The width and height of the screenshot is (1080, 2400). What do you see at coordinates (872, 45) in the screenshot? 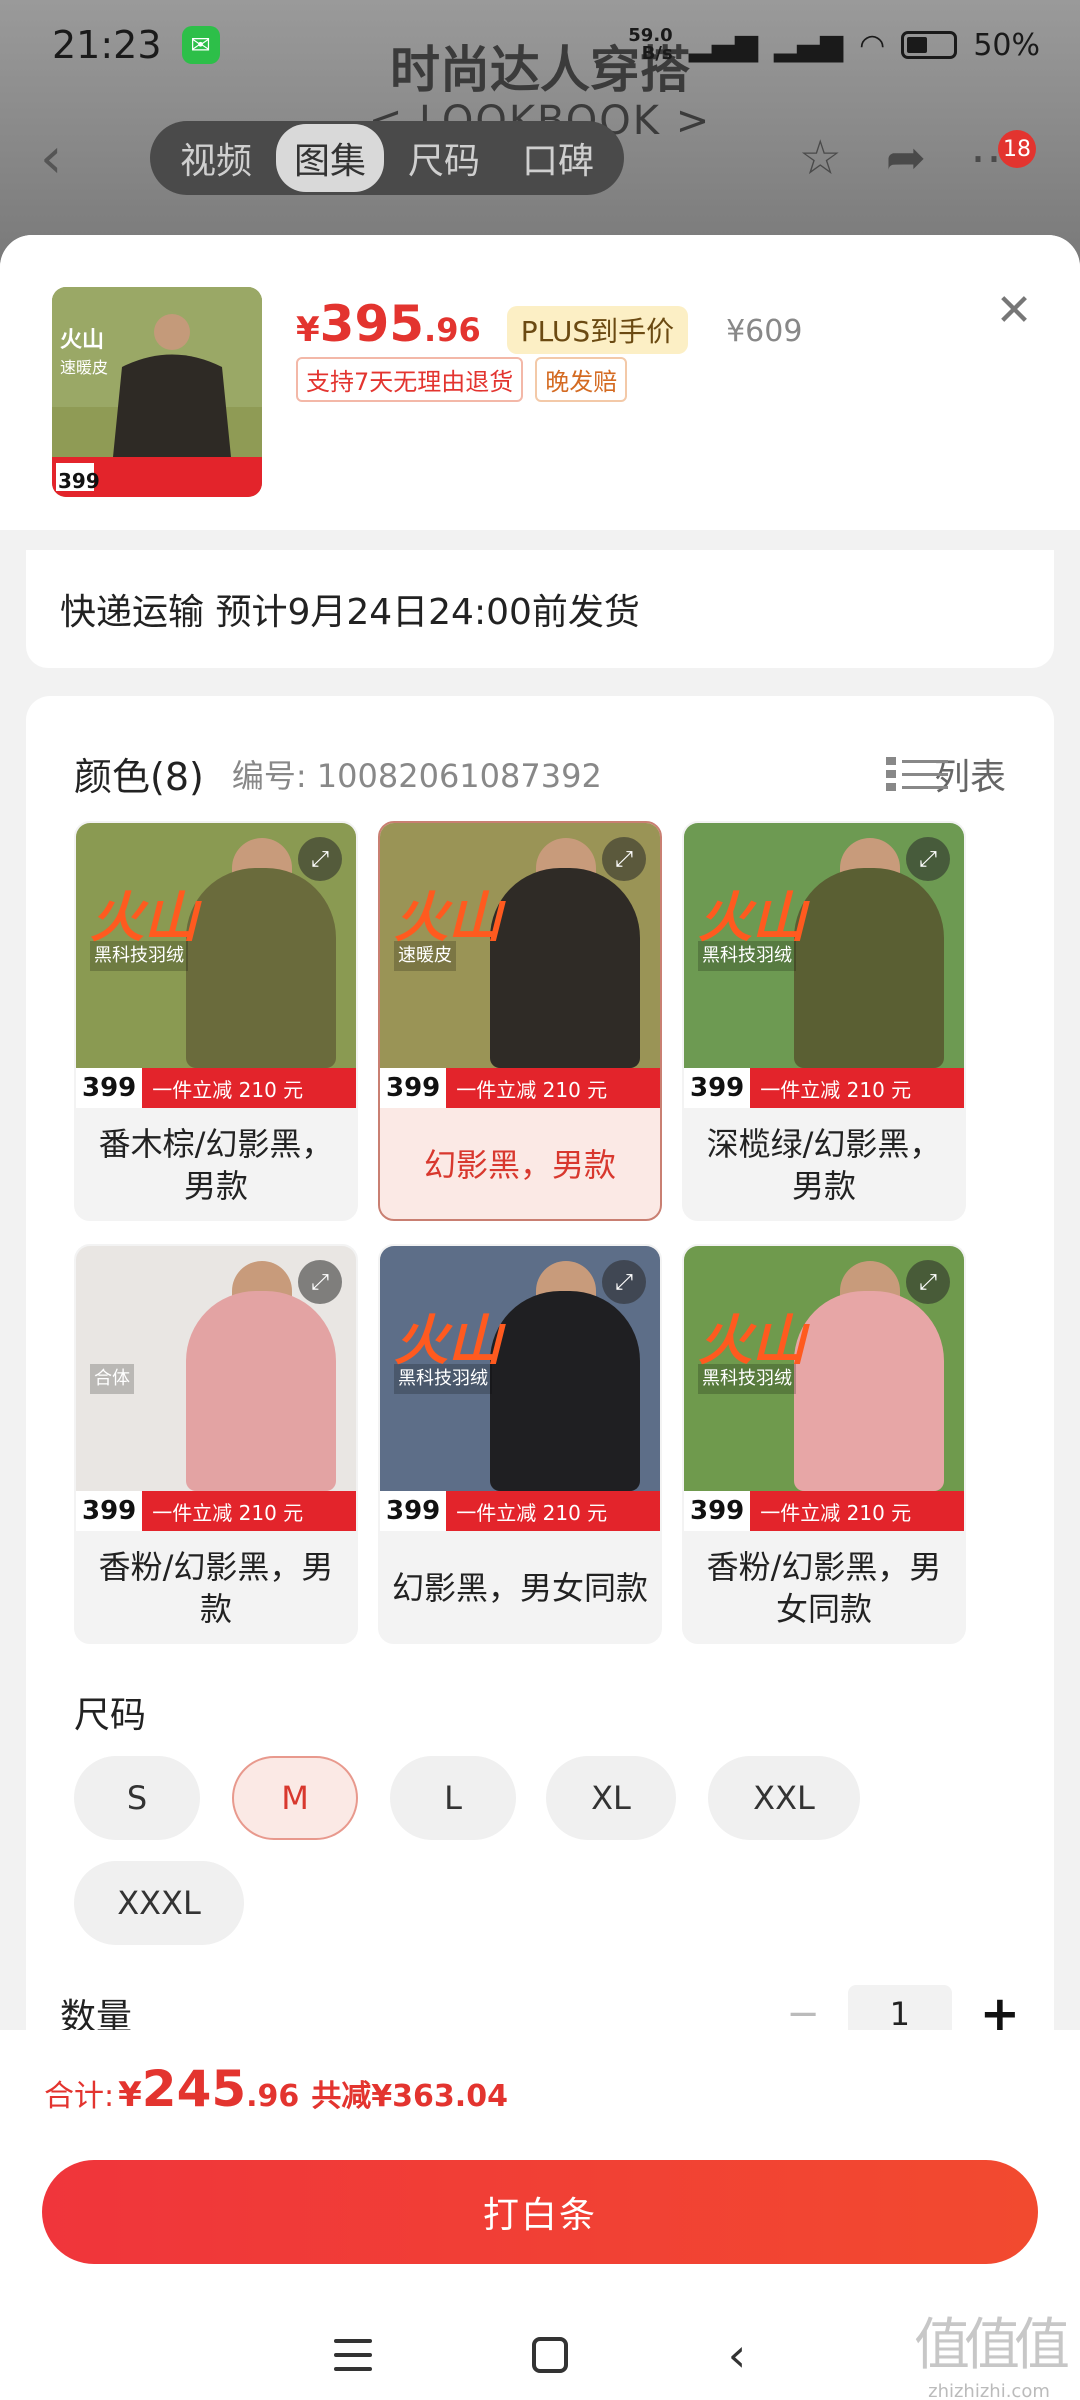
I see `wifi-icon: ◠` at bounding box center [872, 45].